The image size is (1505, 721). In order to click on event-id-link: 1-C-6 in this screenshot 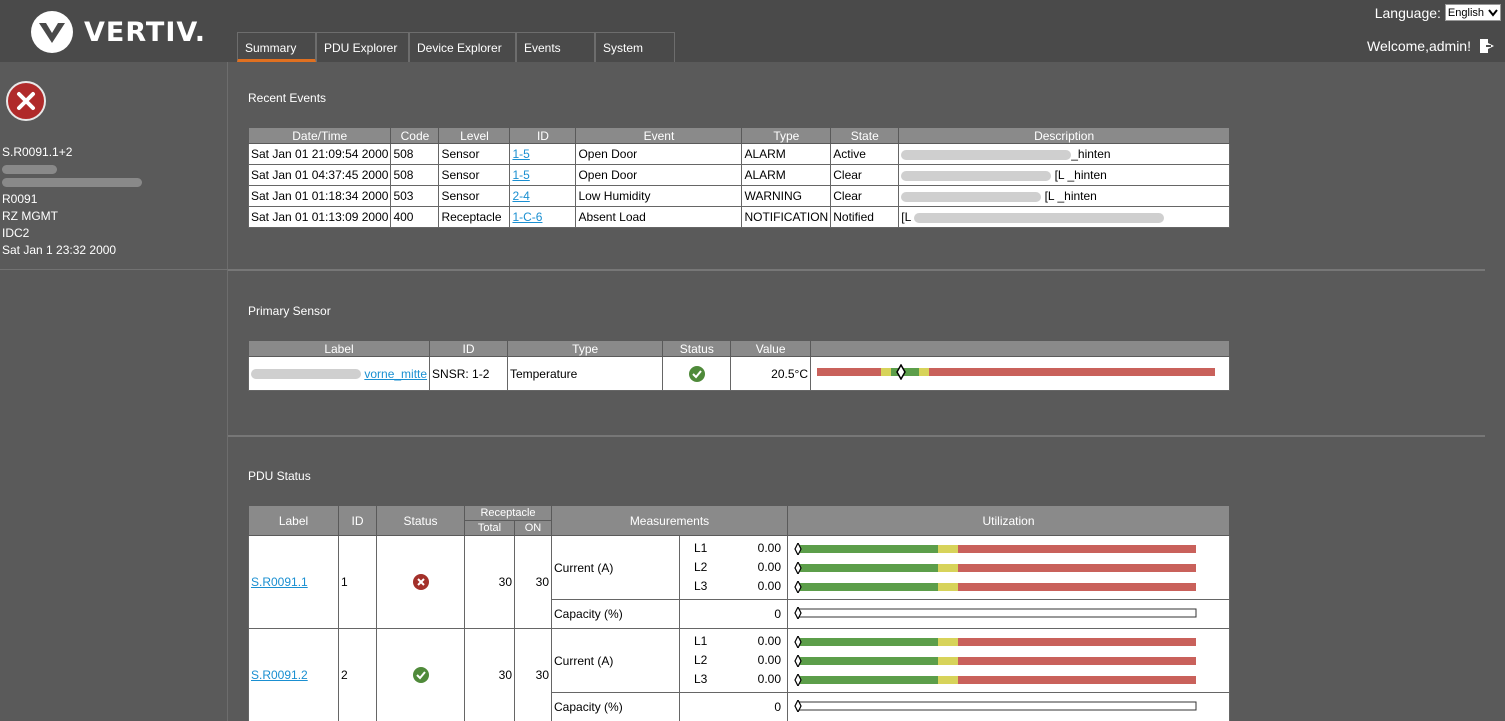, I will do `click(527, 217)`.